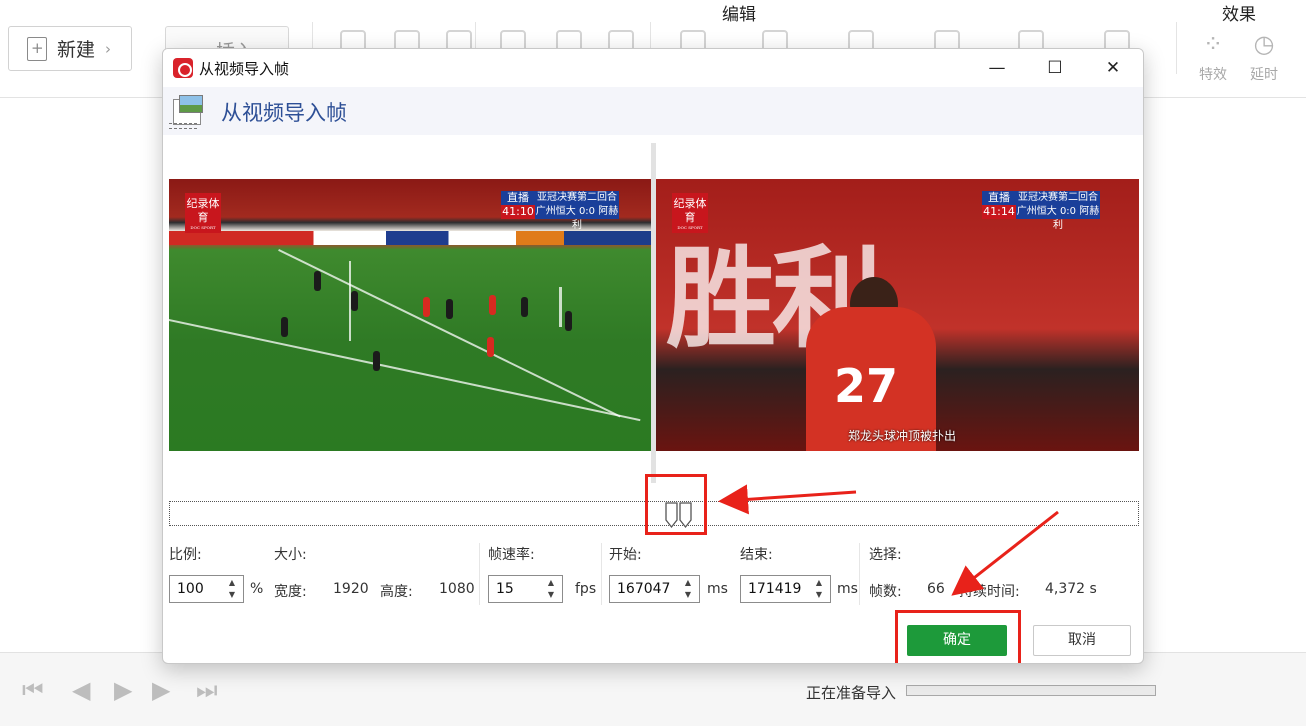 The height and width of the screenshot is (726, 1306). Describe the element at coordinates (76, 50) in the screenshot. I see `new-button-label: 新建` at that location.